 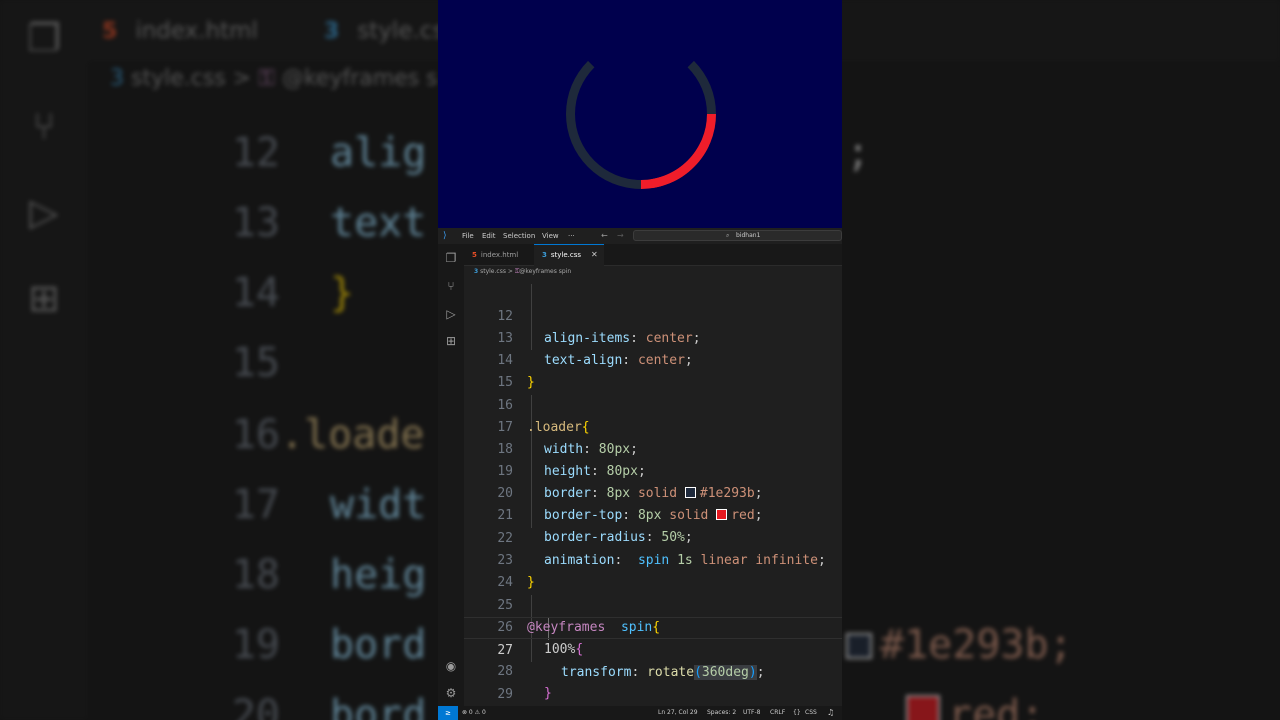 I want to click on tab-index-html: 5 index.html, so click(x=497, y=255).